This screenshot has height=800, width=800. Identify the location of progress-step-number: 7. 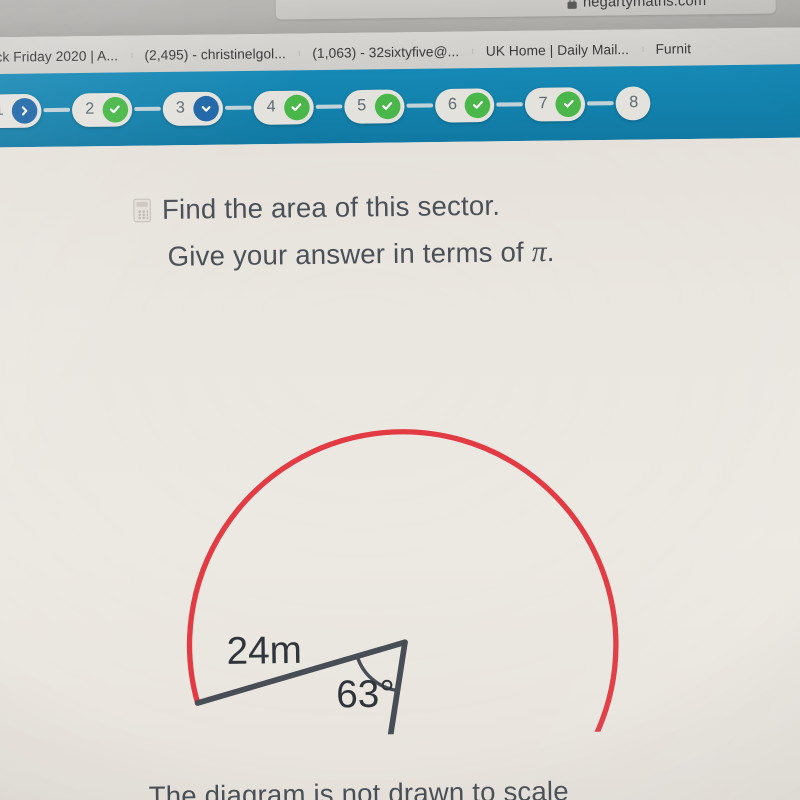
(543, 103).